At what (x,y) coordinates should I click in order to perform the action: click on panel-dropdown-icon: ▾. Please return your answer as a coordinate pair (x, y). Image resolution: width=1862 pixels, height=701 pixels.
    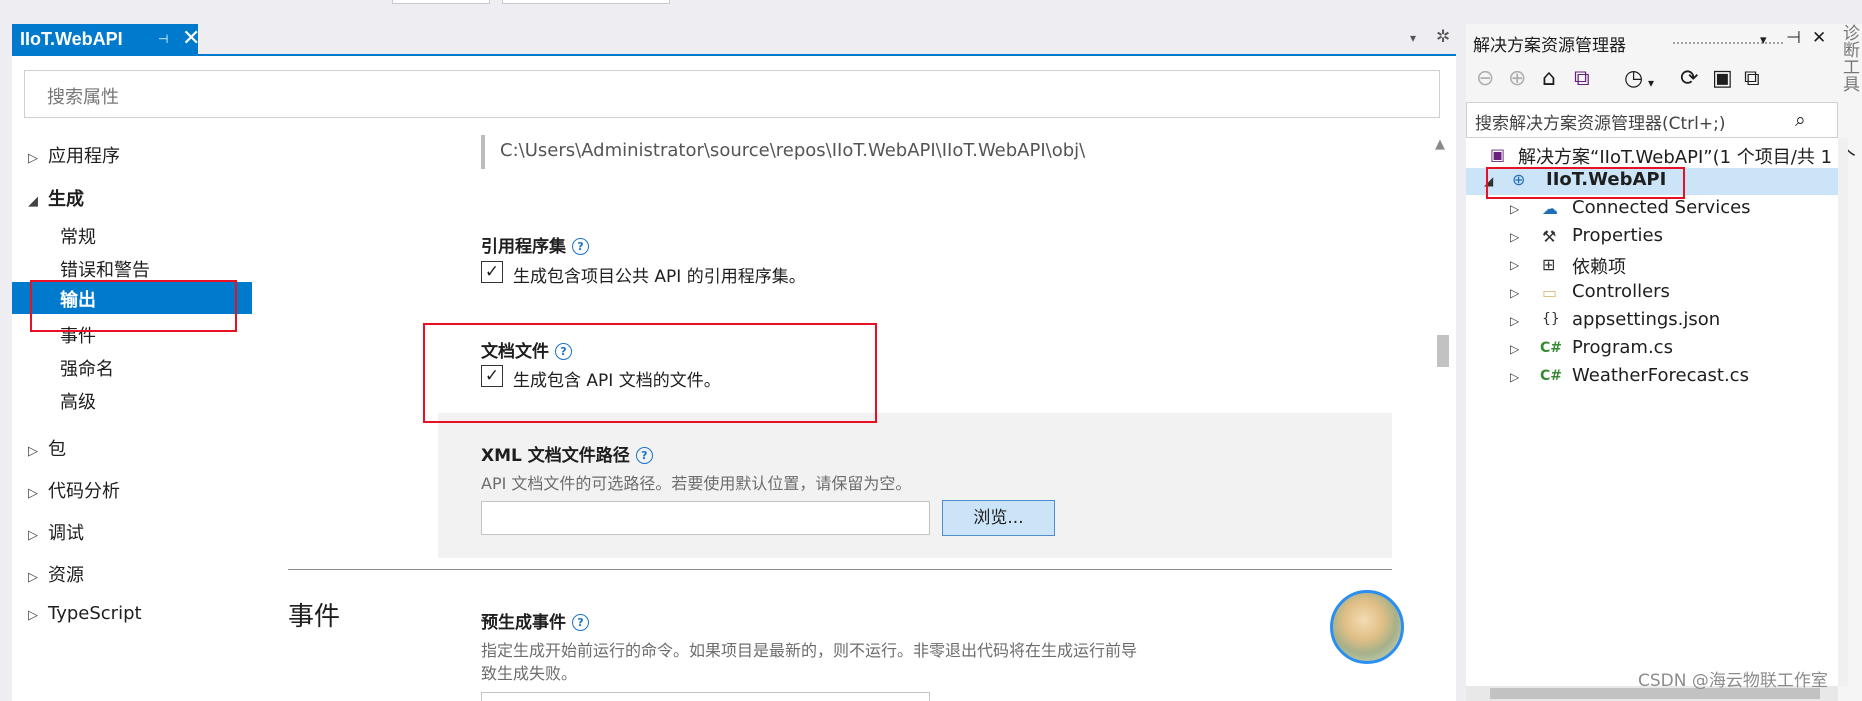
    Looking at the image, I should click on (1763, 40).